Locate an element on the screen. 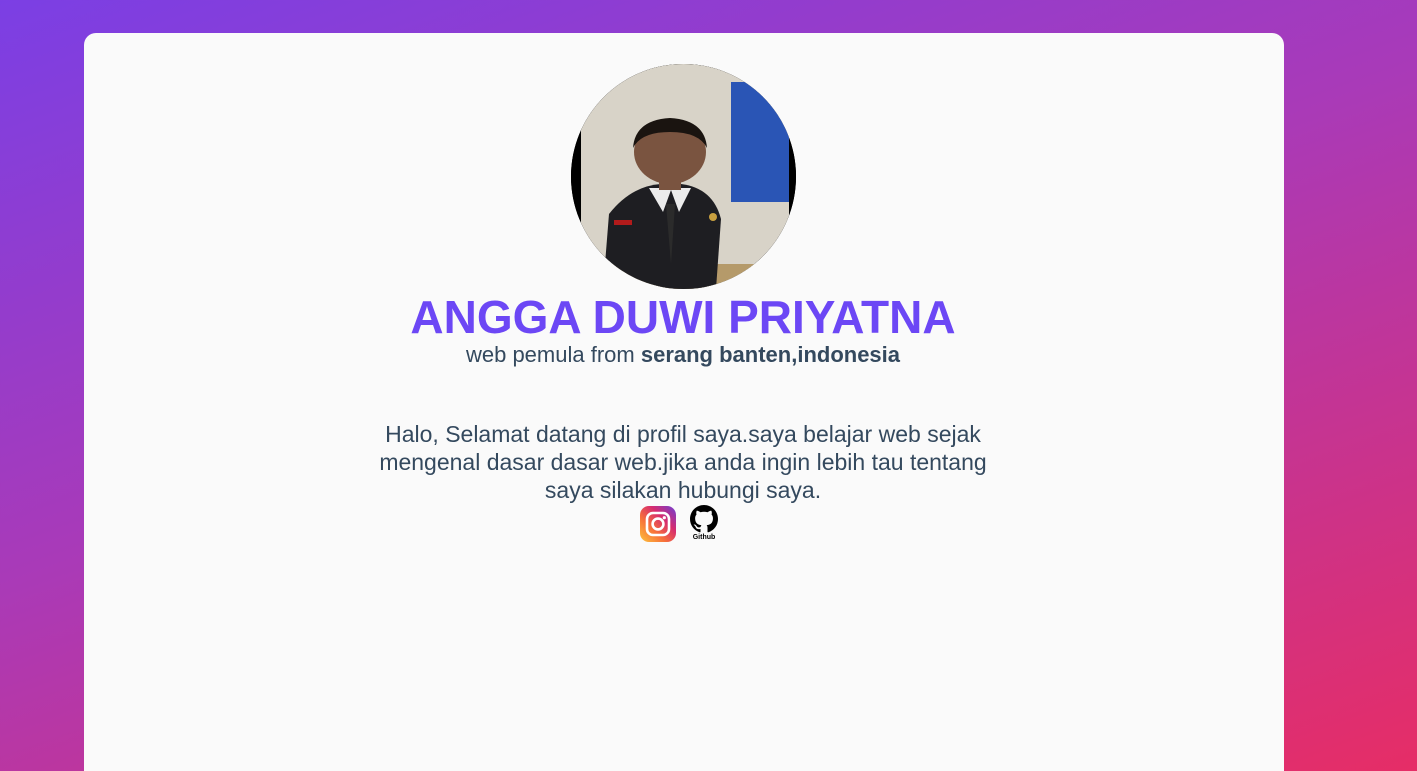 Image resolution: width=1417 pixels, height=771 pixels. profile-photo is located at coordinates (683, 176).